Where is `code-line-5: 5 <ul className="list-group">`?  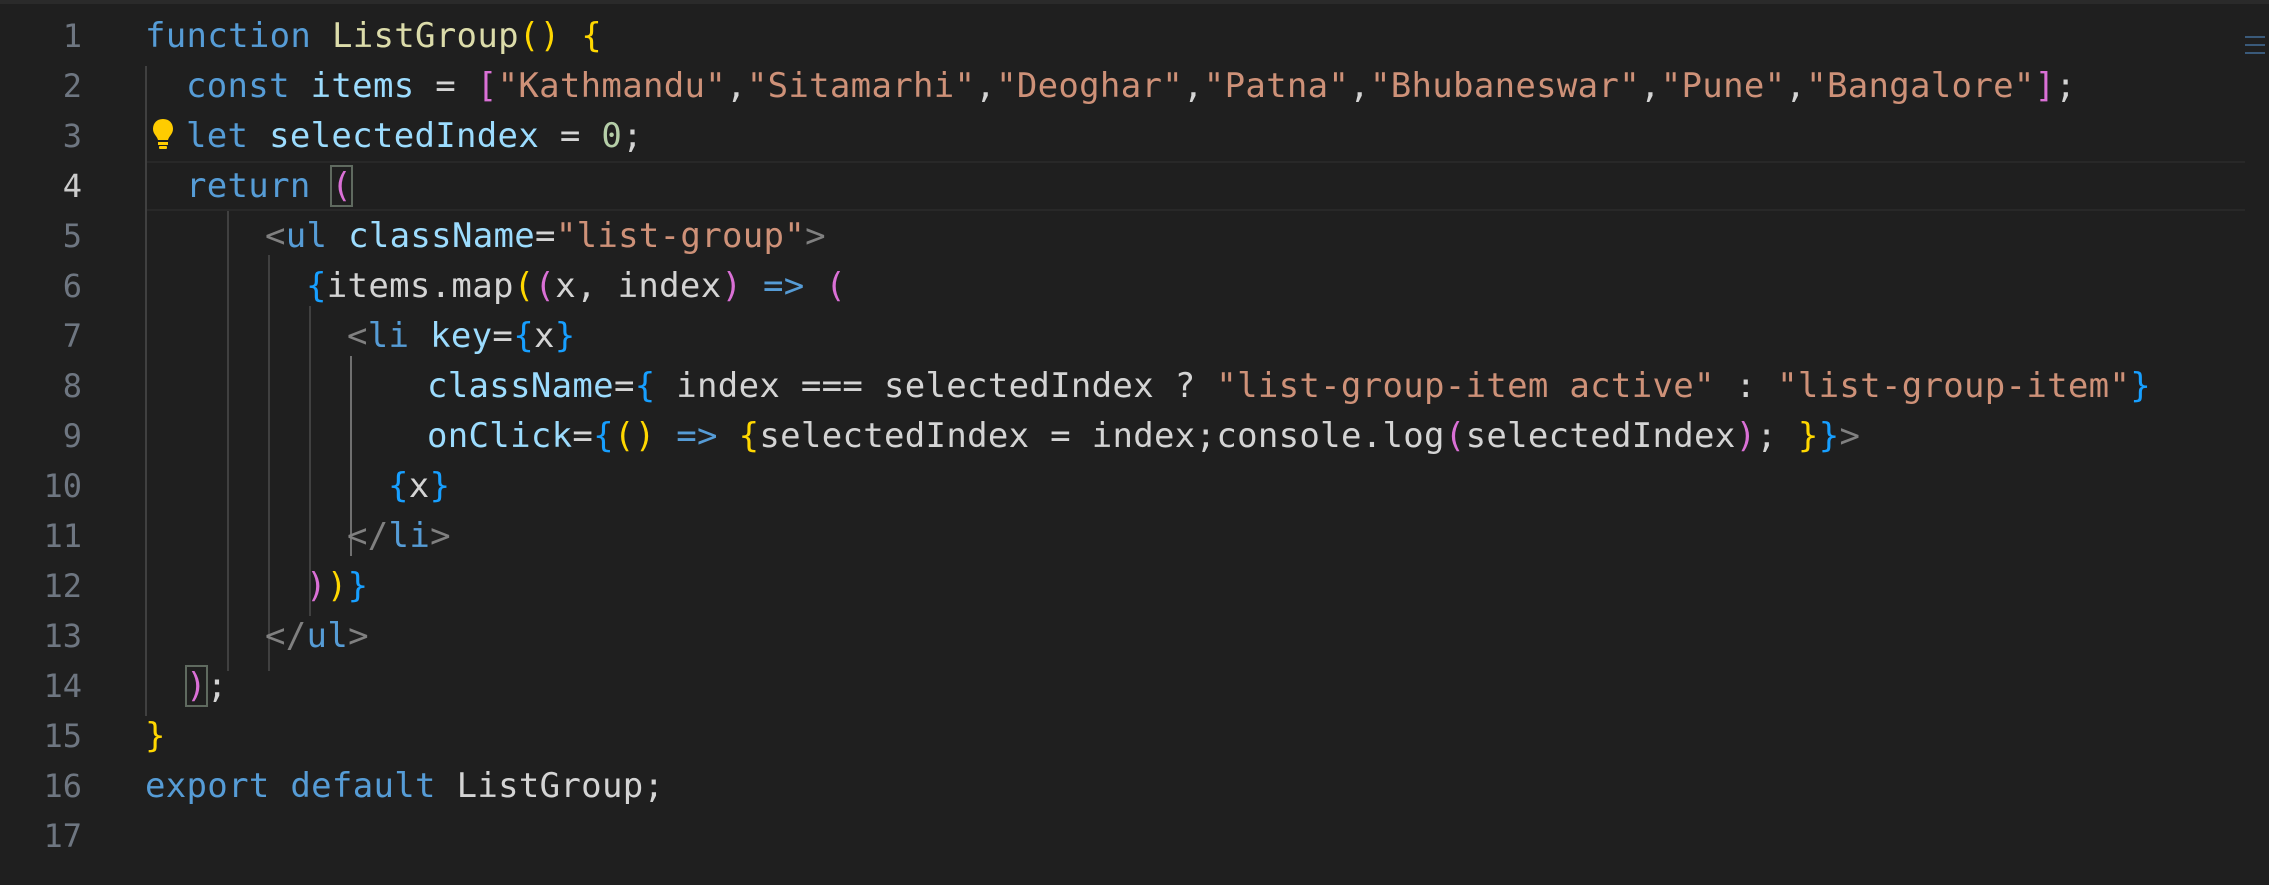
code-line-5: 5 <ul className="list-group"> is located at coordinates (1122, 236).